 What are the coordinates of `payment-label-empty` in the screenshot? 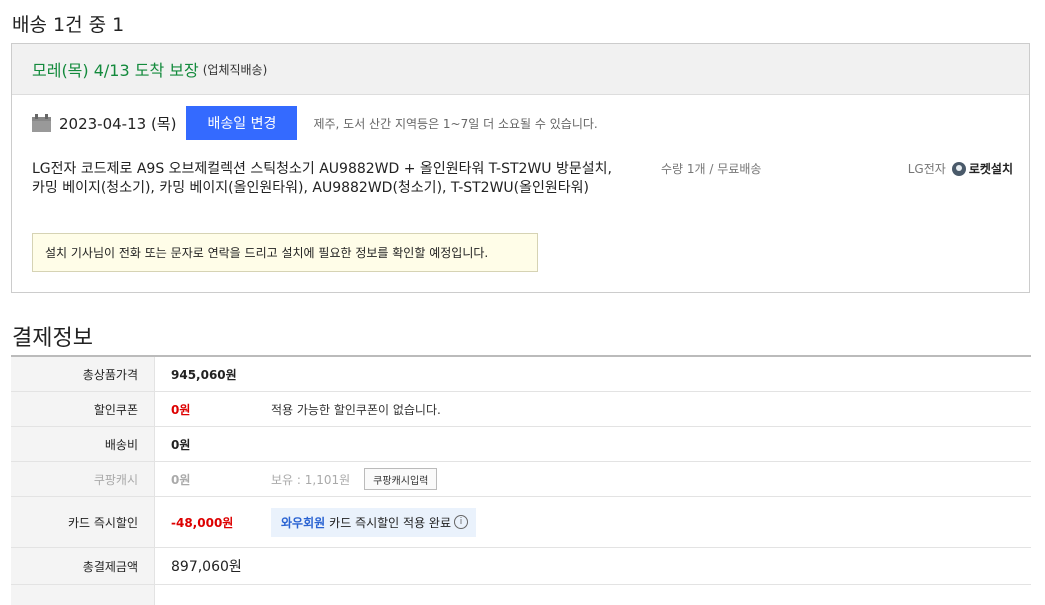 It's located at (83, 595).